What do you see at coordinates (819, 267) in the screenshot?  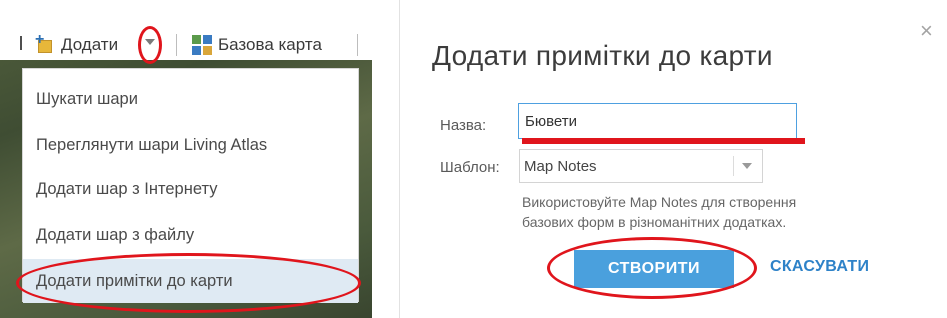 I see `cancel-button: СКАСУВАТИ` at bounding box center [819, 267].